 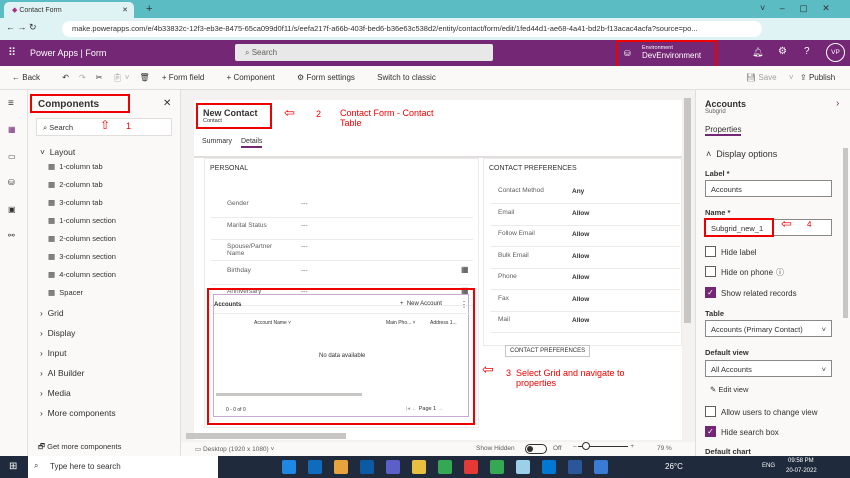 I want to click on name-value: Subgrid_new_1, so click(x=739, y=227).